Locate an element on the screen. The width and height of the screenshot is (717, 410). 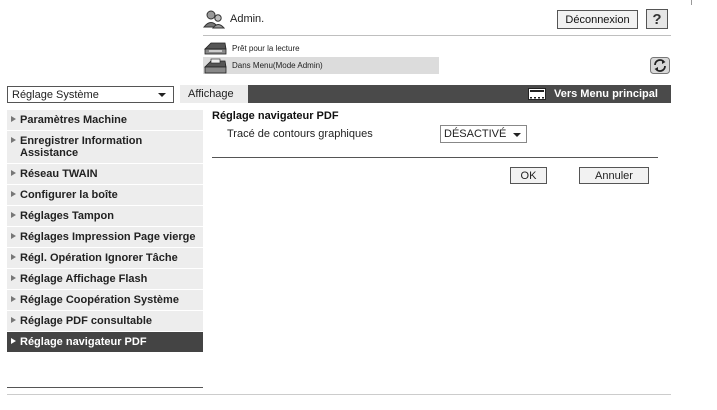
sidebar-item: Réglage Coopération Système is located at coordinates (105, 300).